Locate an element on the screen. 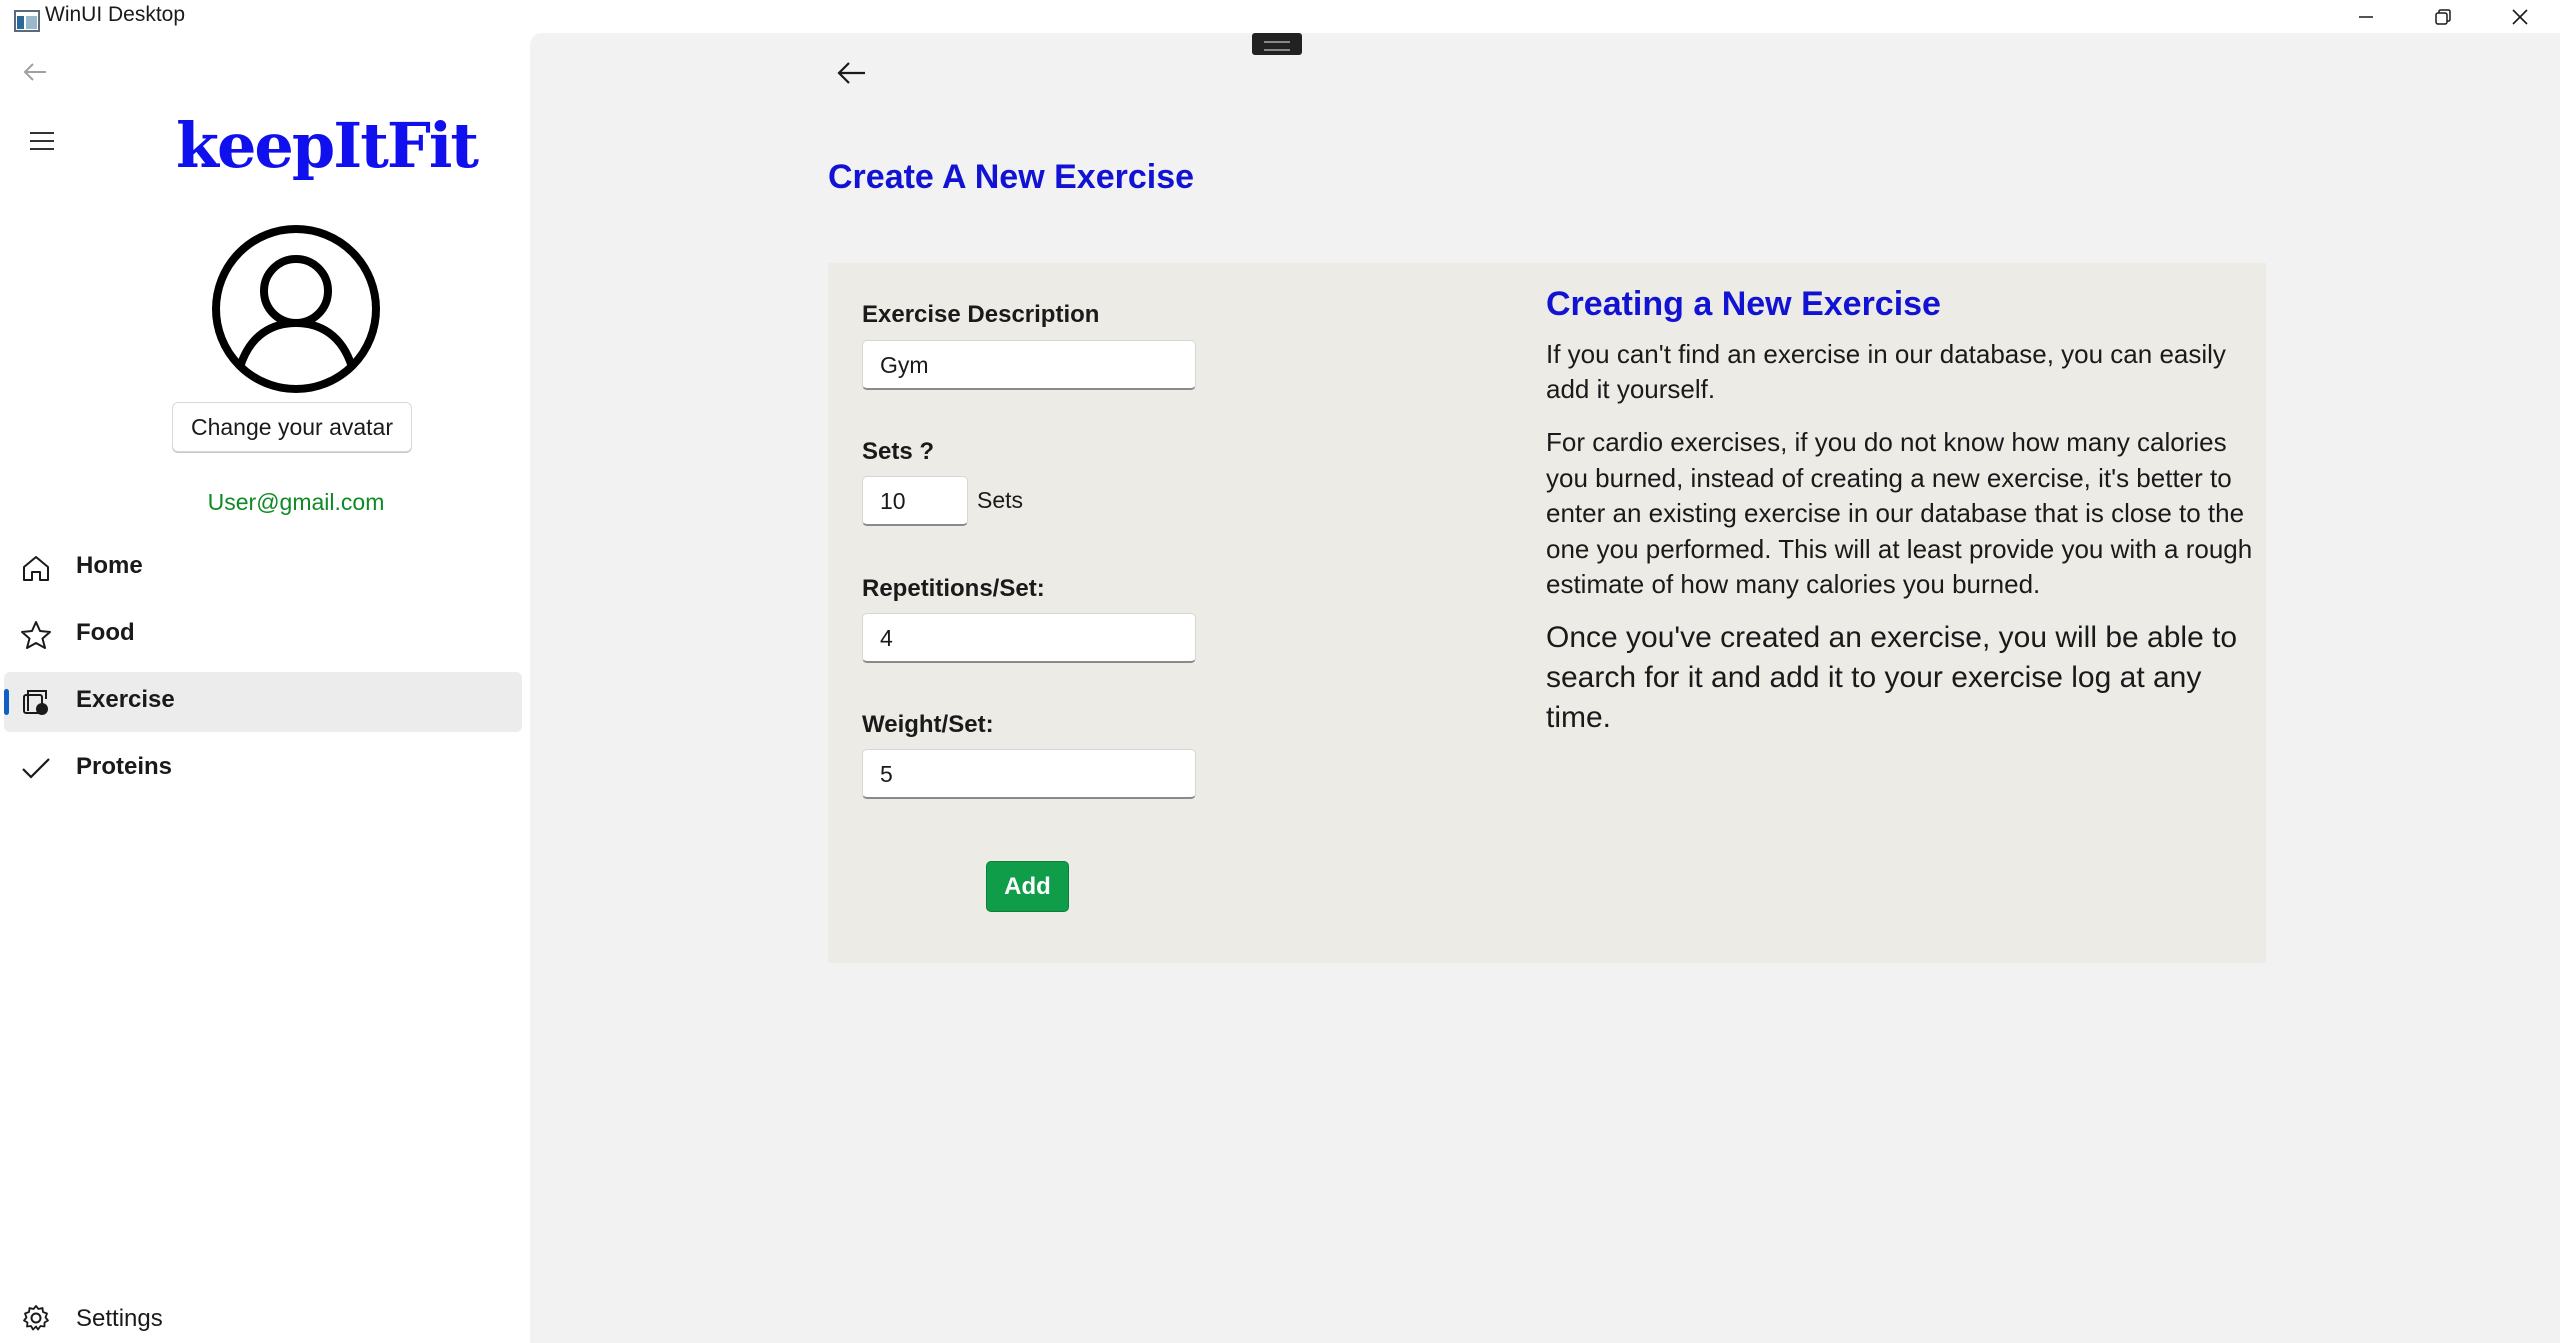  repetitions-label: Repetitions/Set: is located at coordinates (953, 588).